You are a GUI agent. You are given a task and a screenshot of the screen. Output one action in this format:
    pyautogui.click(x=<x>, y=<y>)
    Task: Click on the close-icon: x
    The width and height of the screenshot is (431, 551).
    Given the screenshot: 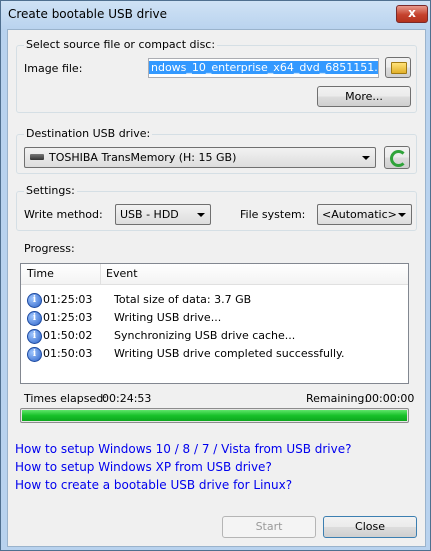 What is the action you would take?
    pyautogui.click(x=412, y=13)
    